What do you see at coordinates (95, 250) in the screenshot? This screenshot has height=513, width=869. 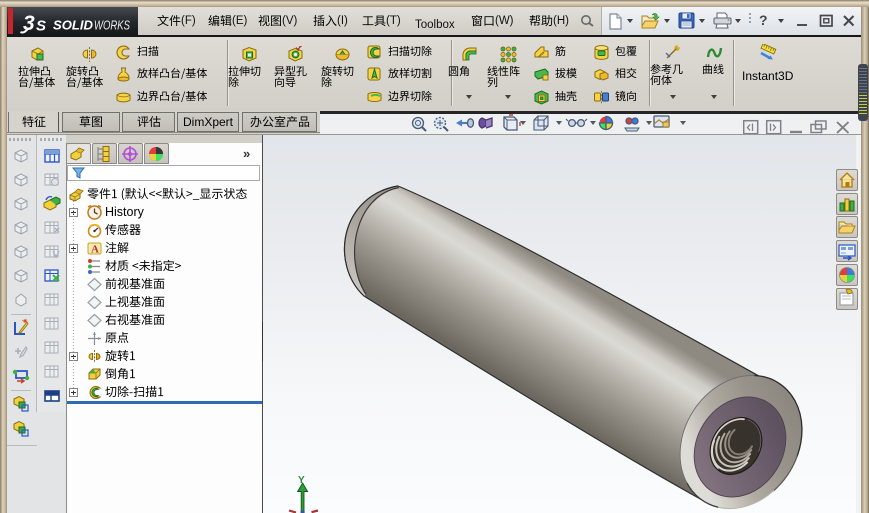 I see `svg-text: A` at bounding box center [95, 250].